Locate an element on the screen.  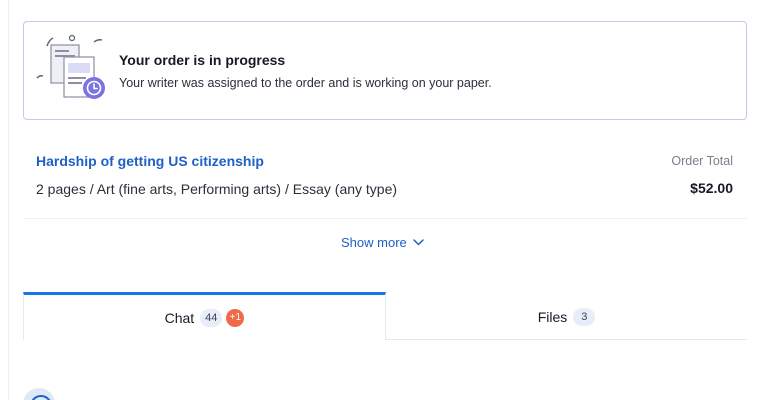
document-clock-illustration-icon is located at coordinates (71, 69).